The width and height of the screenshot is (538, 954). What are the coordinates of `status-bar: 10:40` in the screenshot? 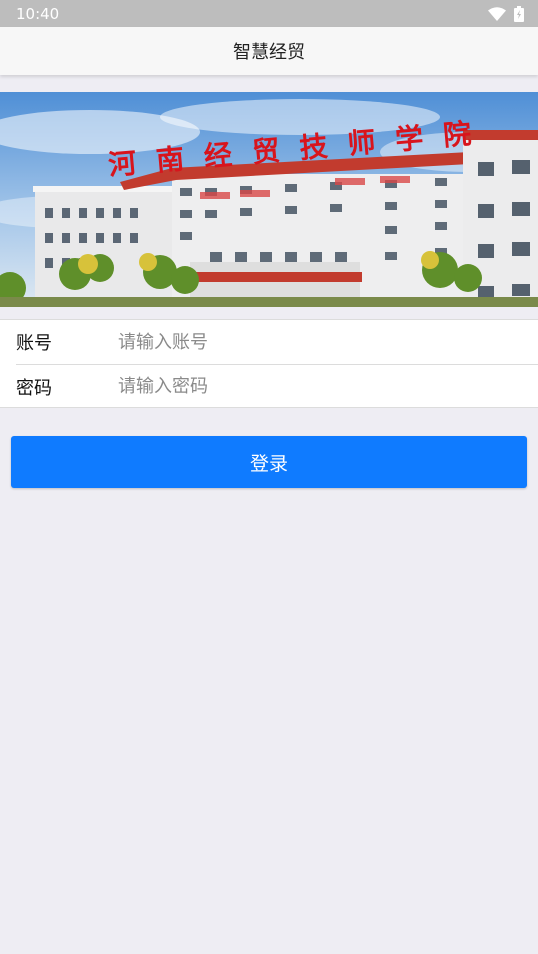 It's located at (269, 13).